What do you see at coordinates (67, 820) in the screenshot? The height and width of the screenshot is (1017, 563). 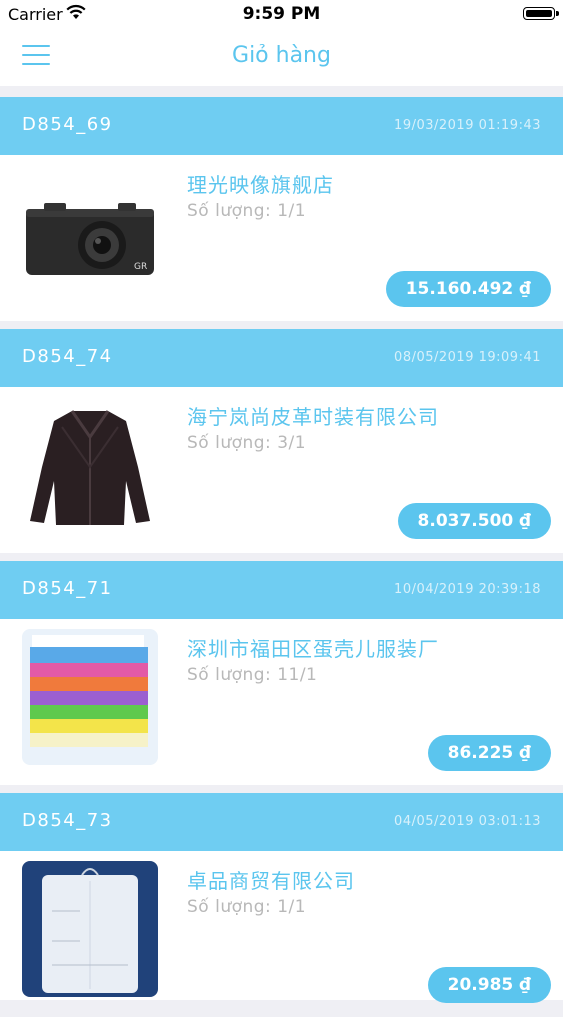 I see `order-code: D854_73` at bounding box center [67, 820].